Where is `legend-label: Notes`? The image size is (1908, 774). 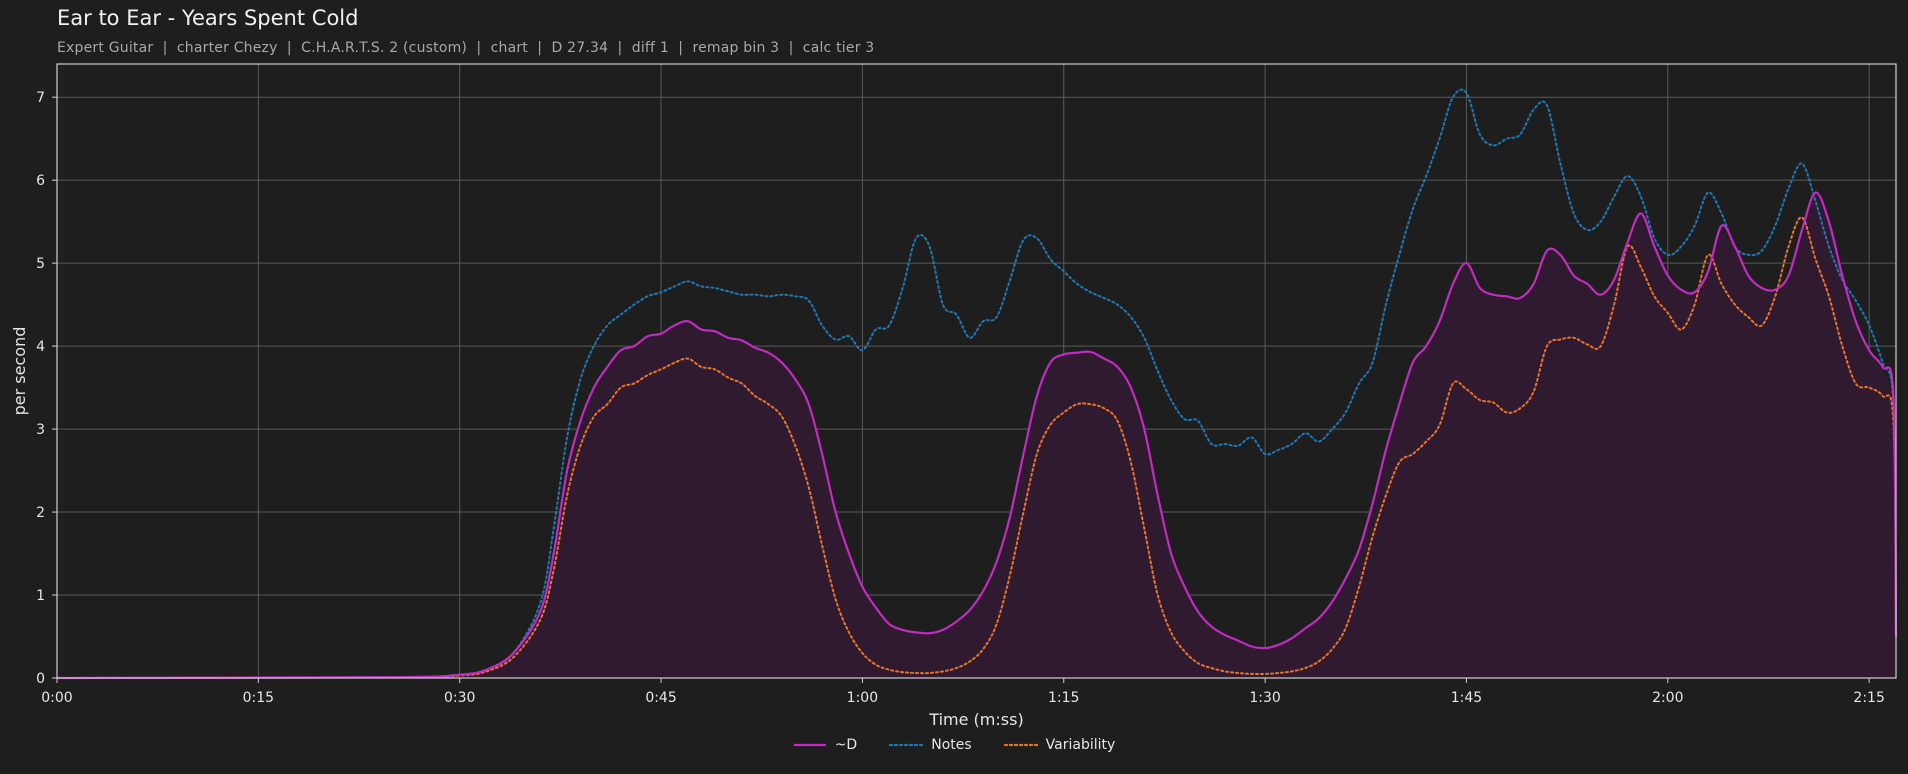 legend-label: Notes is located at coordinates (951, 745).